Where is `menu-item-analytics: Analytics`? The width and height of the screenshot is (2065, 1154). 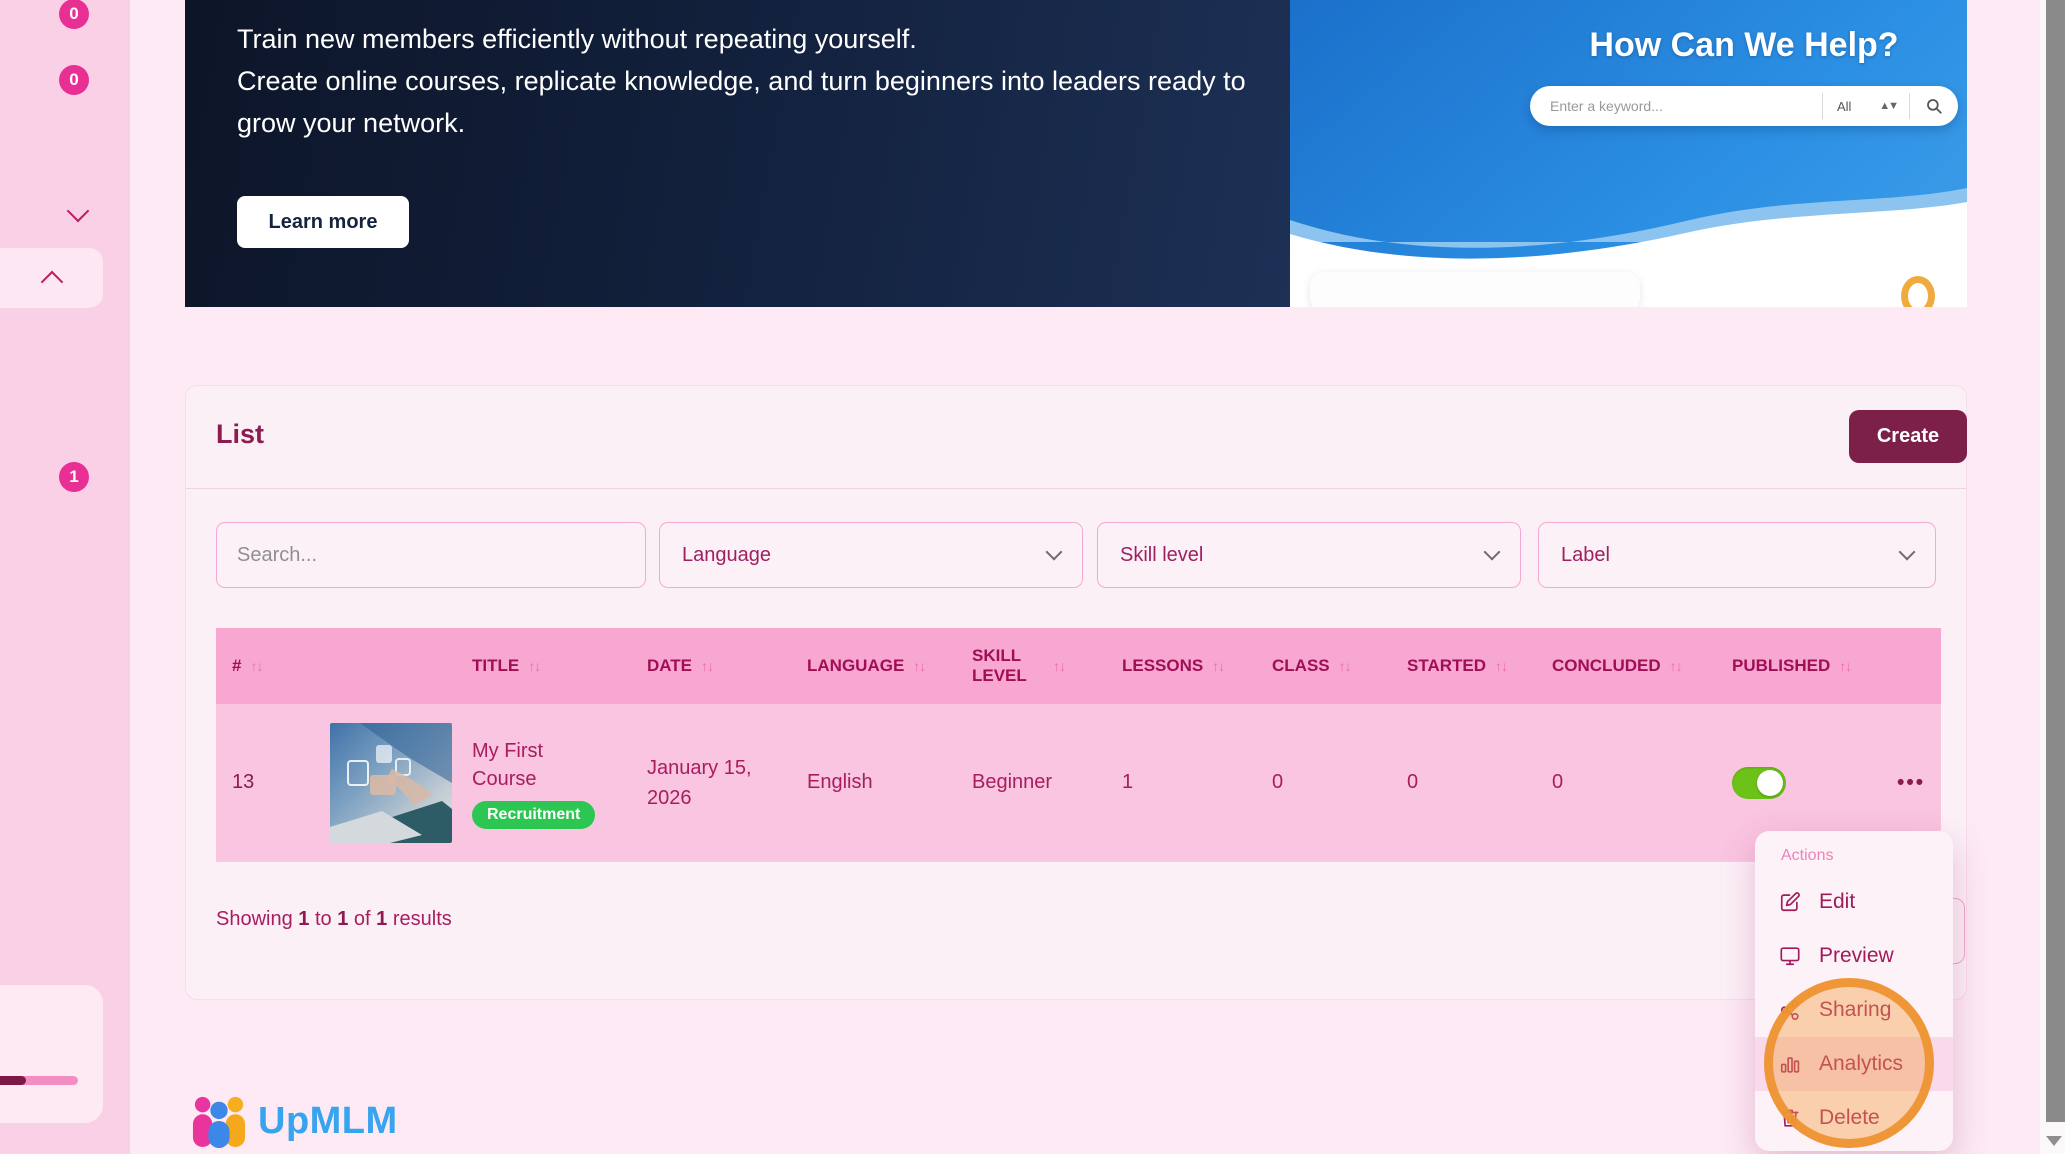
menu-item-analytics: Analytics is located at coordinates (1854, 1064).